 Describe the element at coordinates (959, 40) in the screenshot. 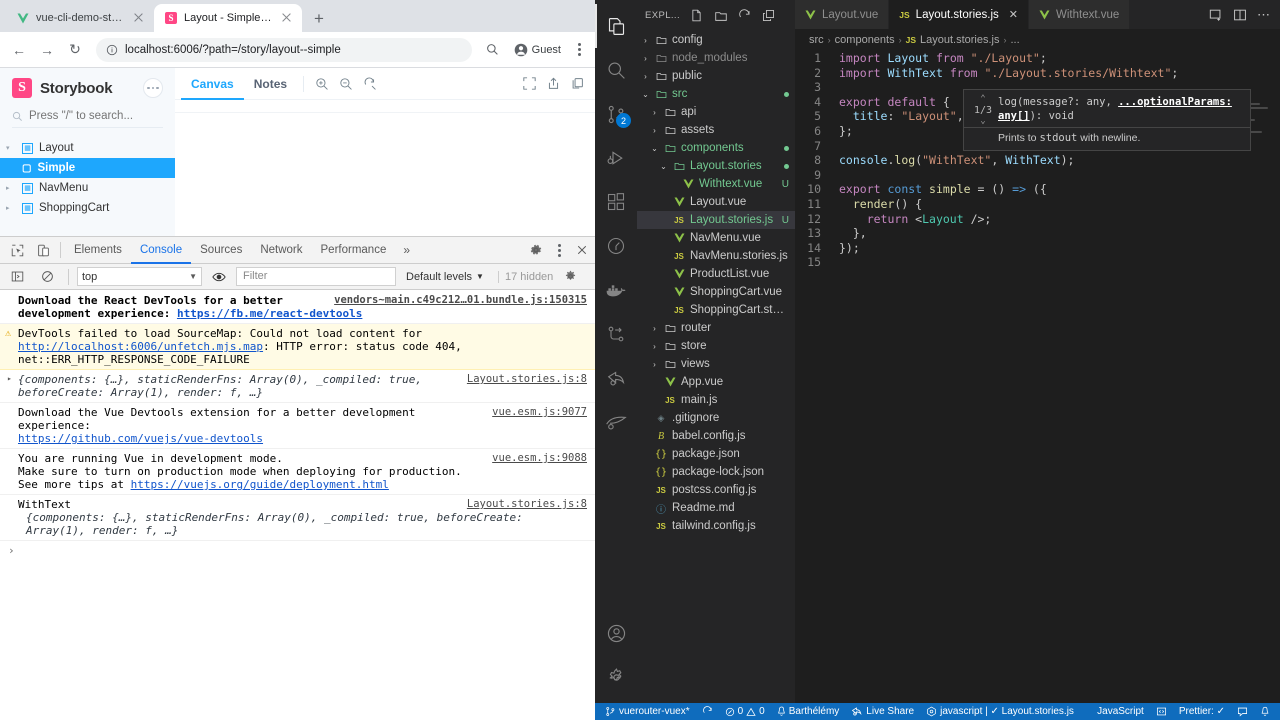

I see `breadcrumb-item-file: Layout.stories.js` at that location.